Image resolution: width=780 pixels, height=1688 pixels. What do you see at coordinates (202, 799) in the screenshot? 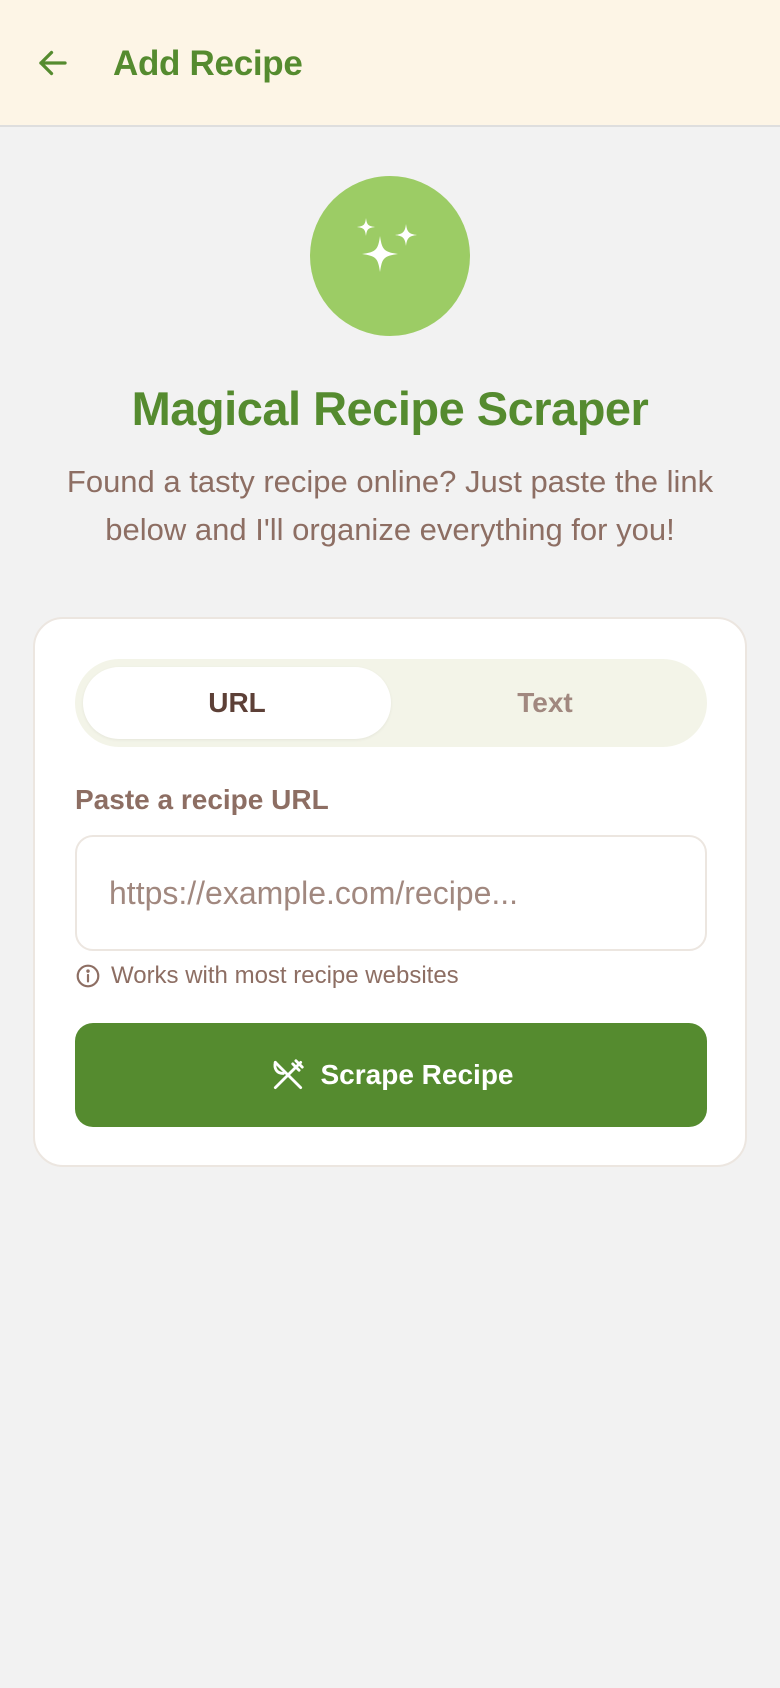
I see `url-field-label: Paste a recipe URL` at bounding box center [202, 799].